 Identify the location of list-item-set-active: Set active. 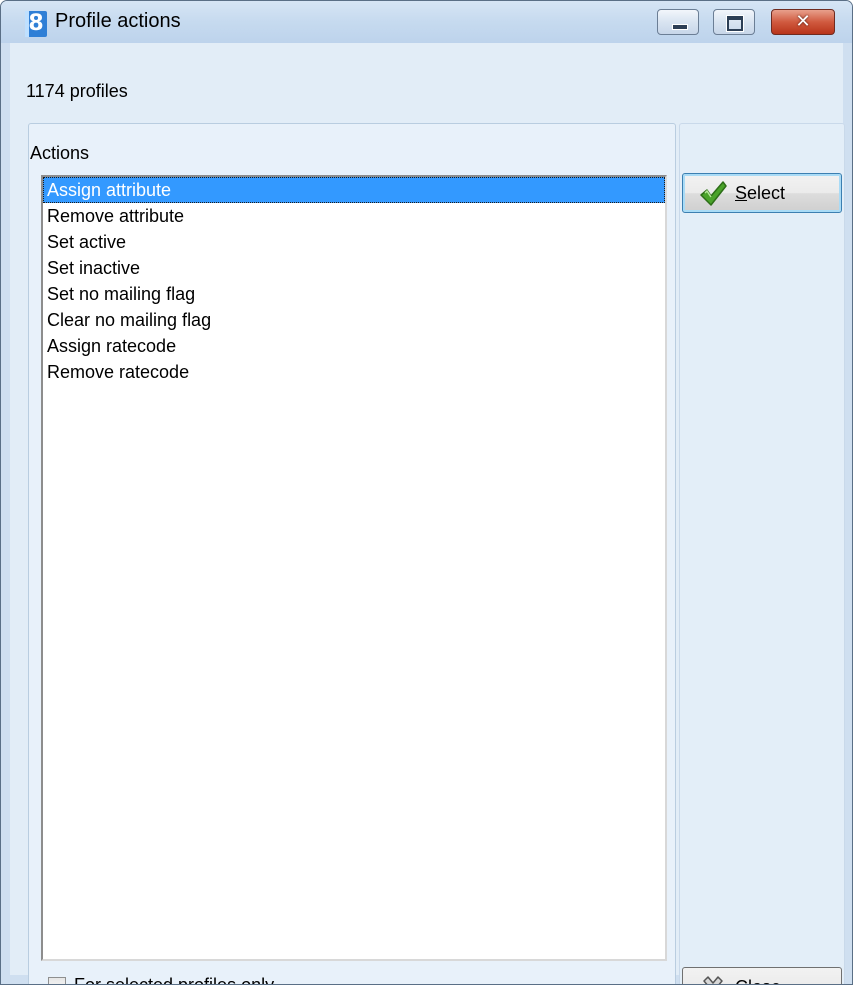
(354, 242).